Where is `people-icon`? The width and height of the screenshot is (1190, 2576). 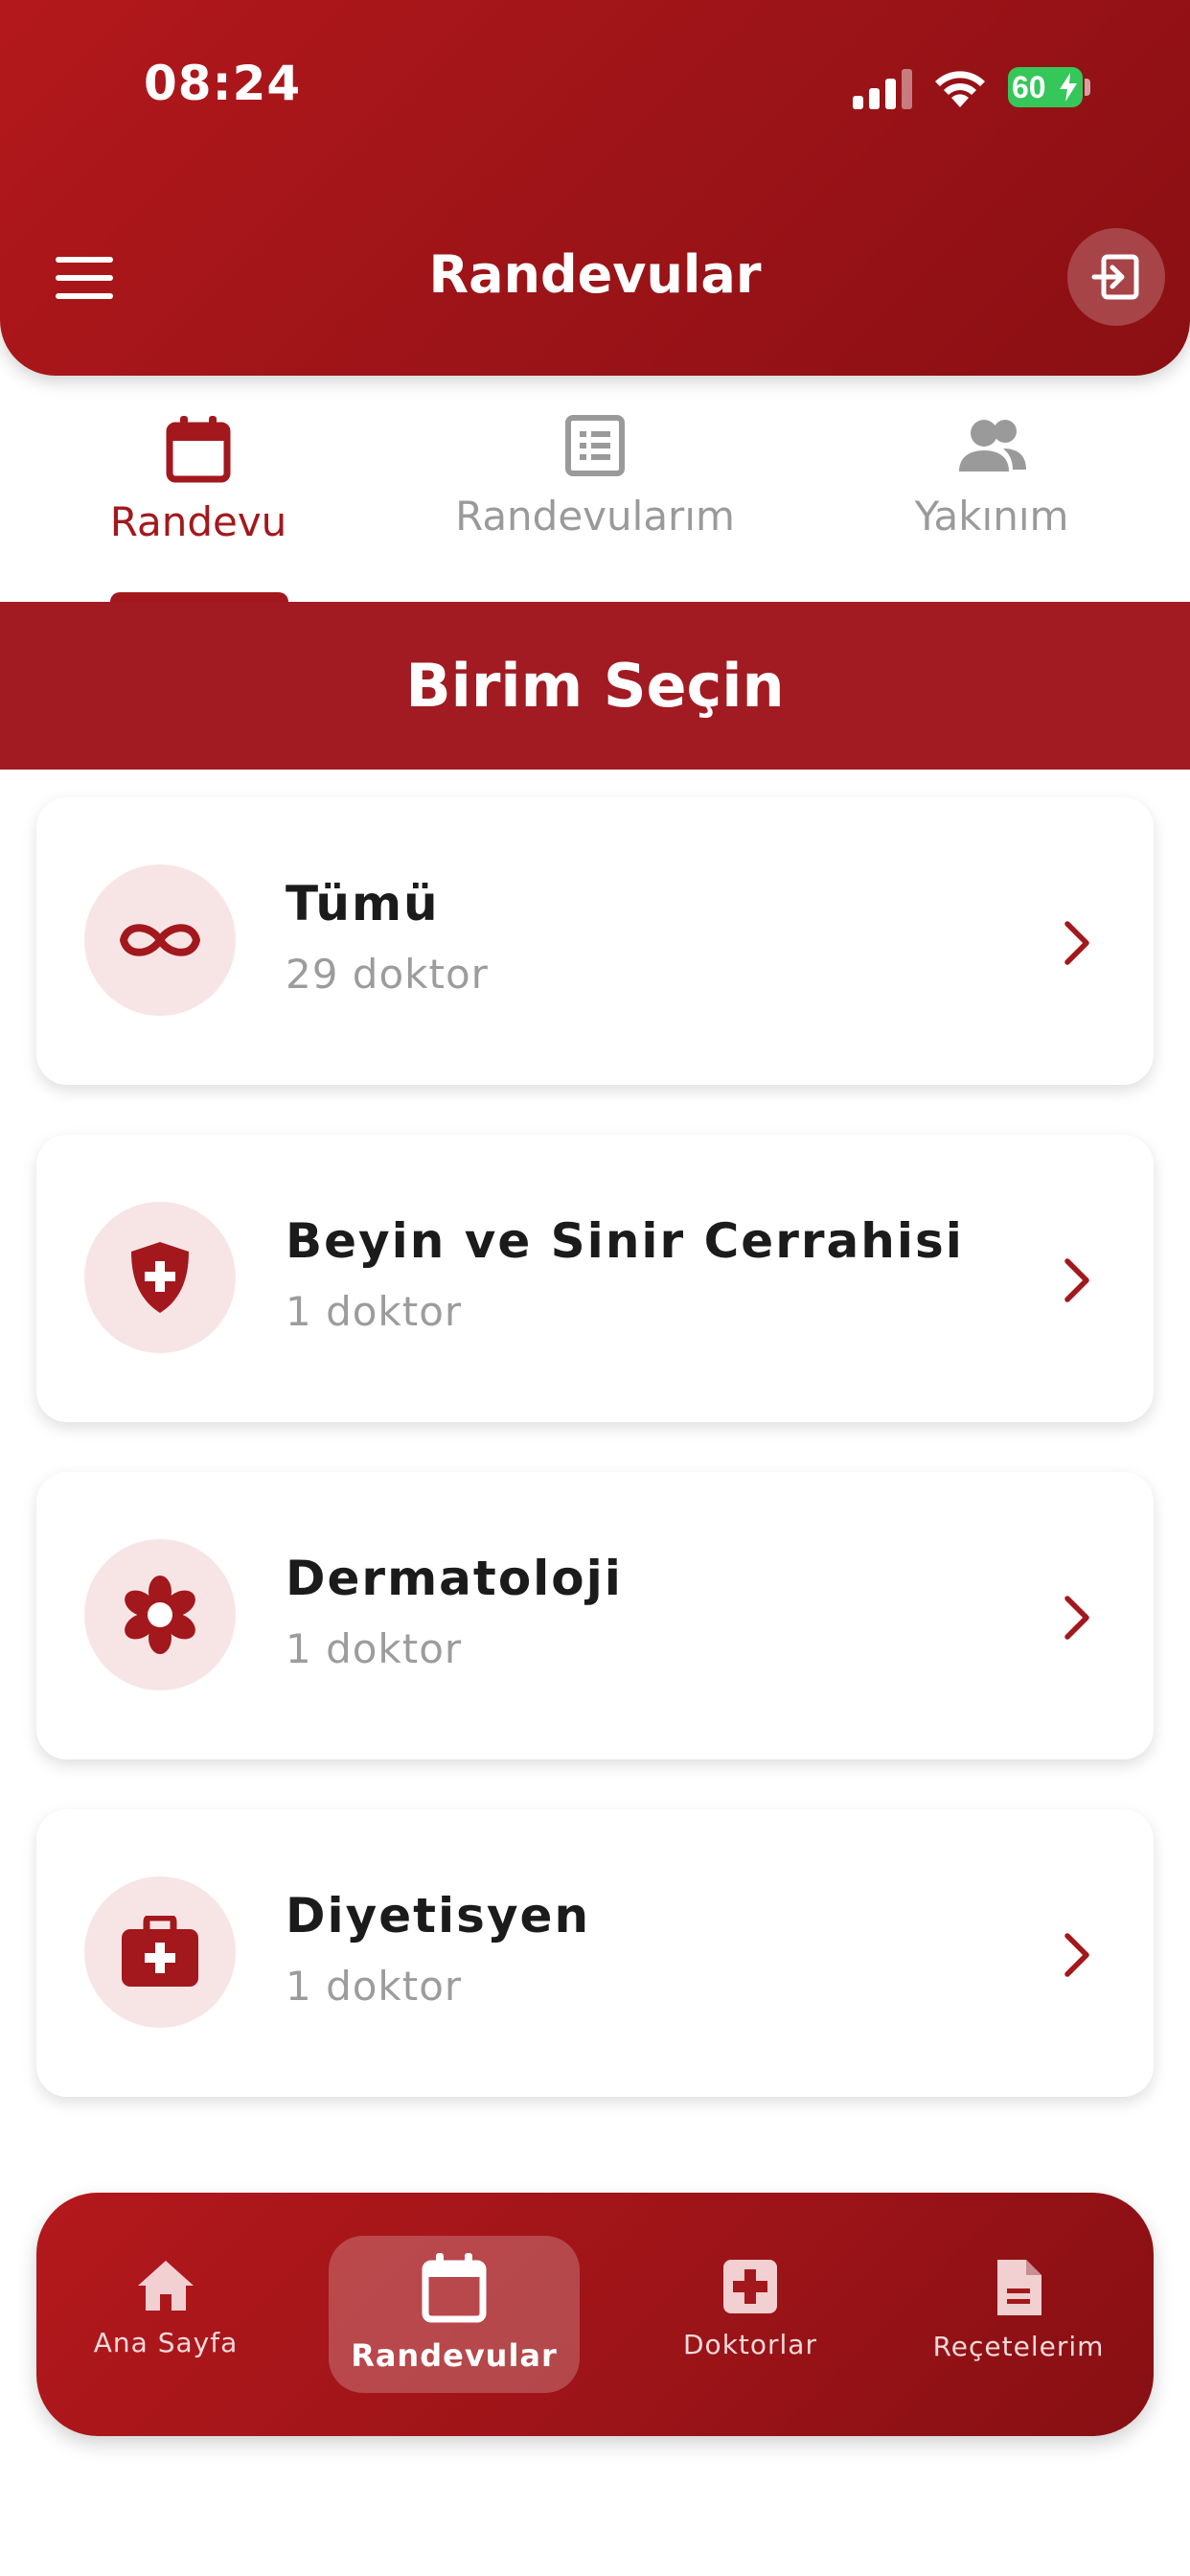
people-icon is located at coordinates (992, 446).